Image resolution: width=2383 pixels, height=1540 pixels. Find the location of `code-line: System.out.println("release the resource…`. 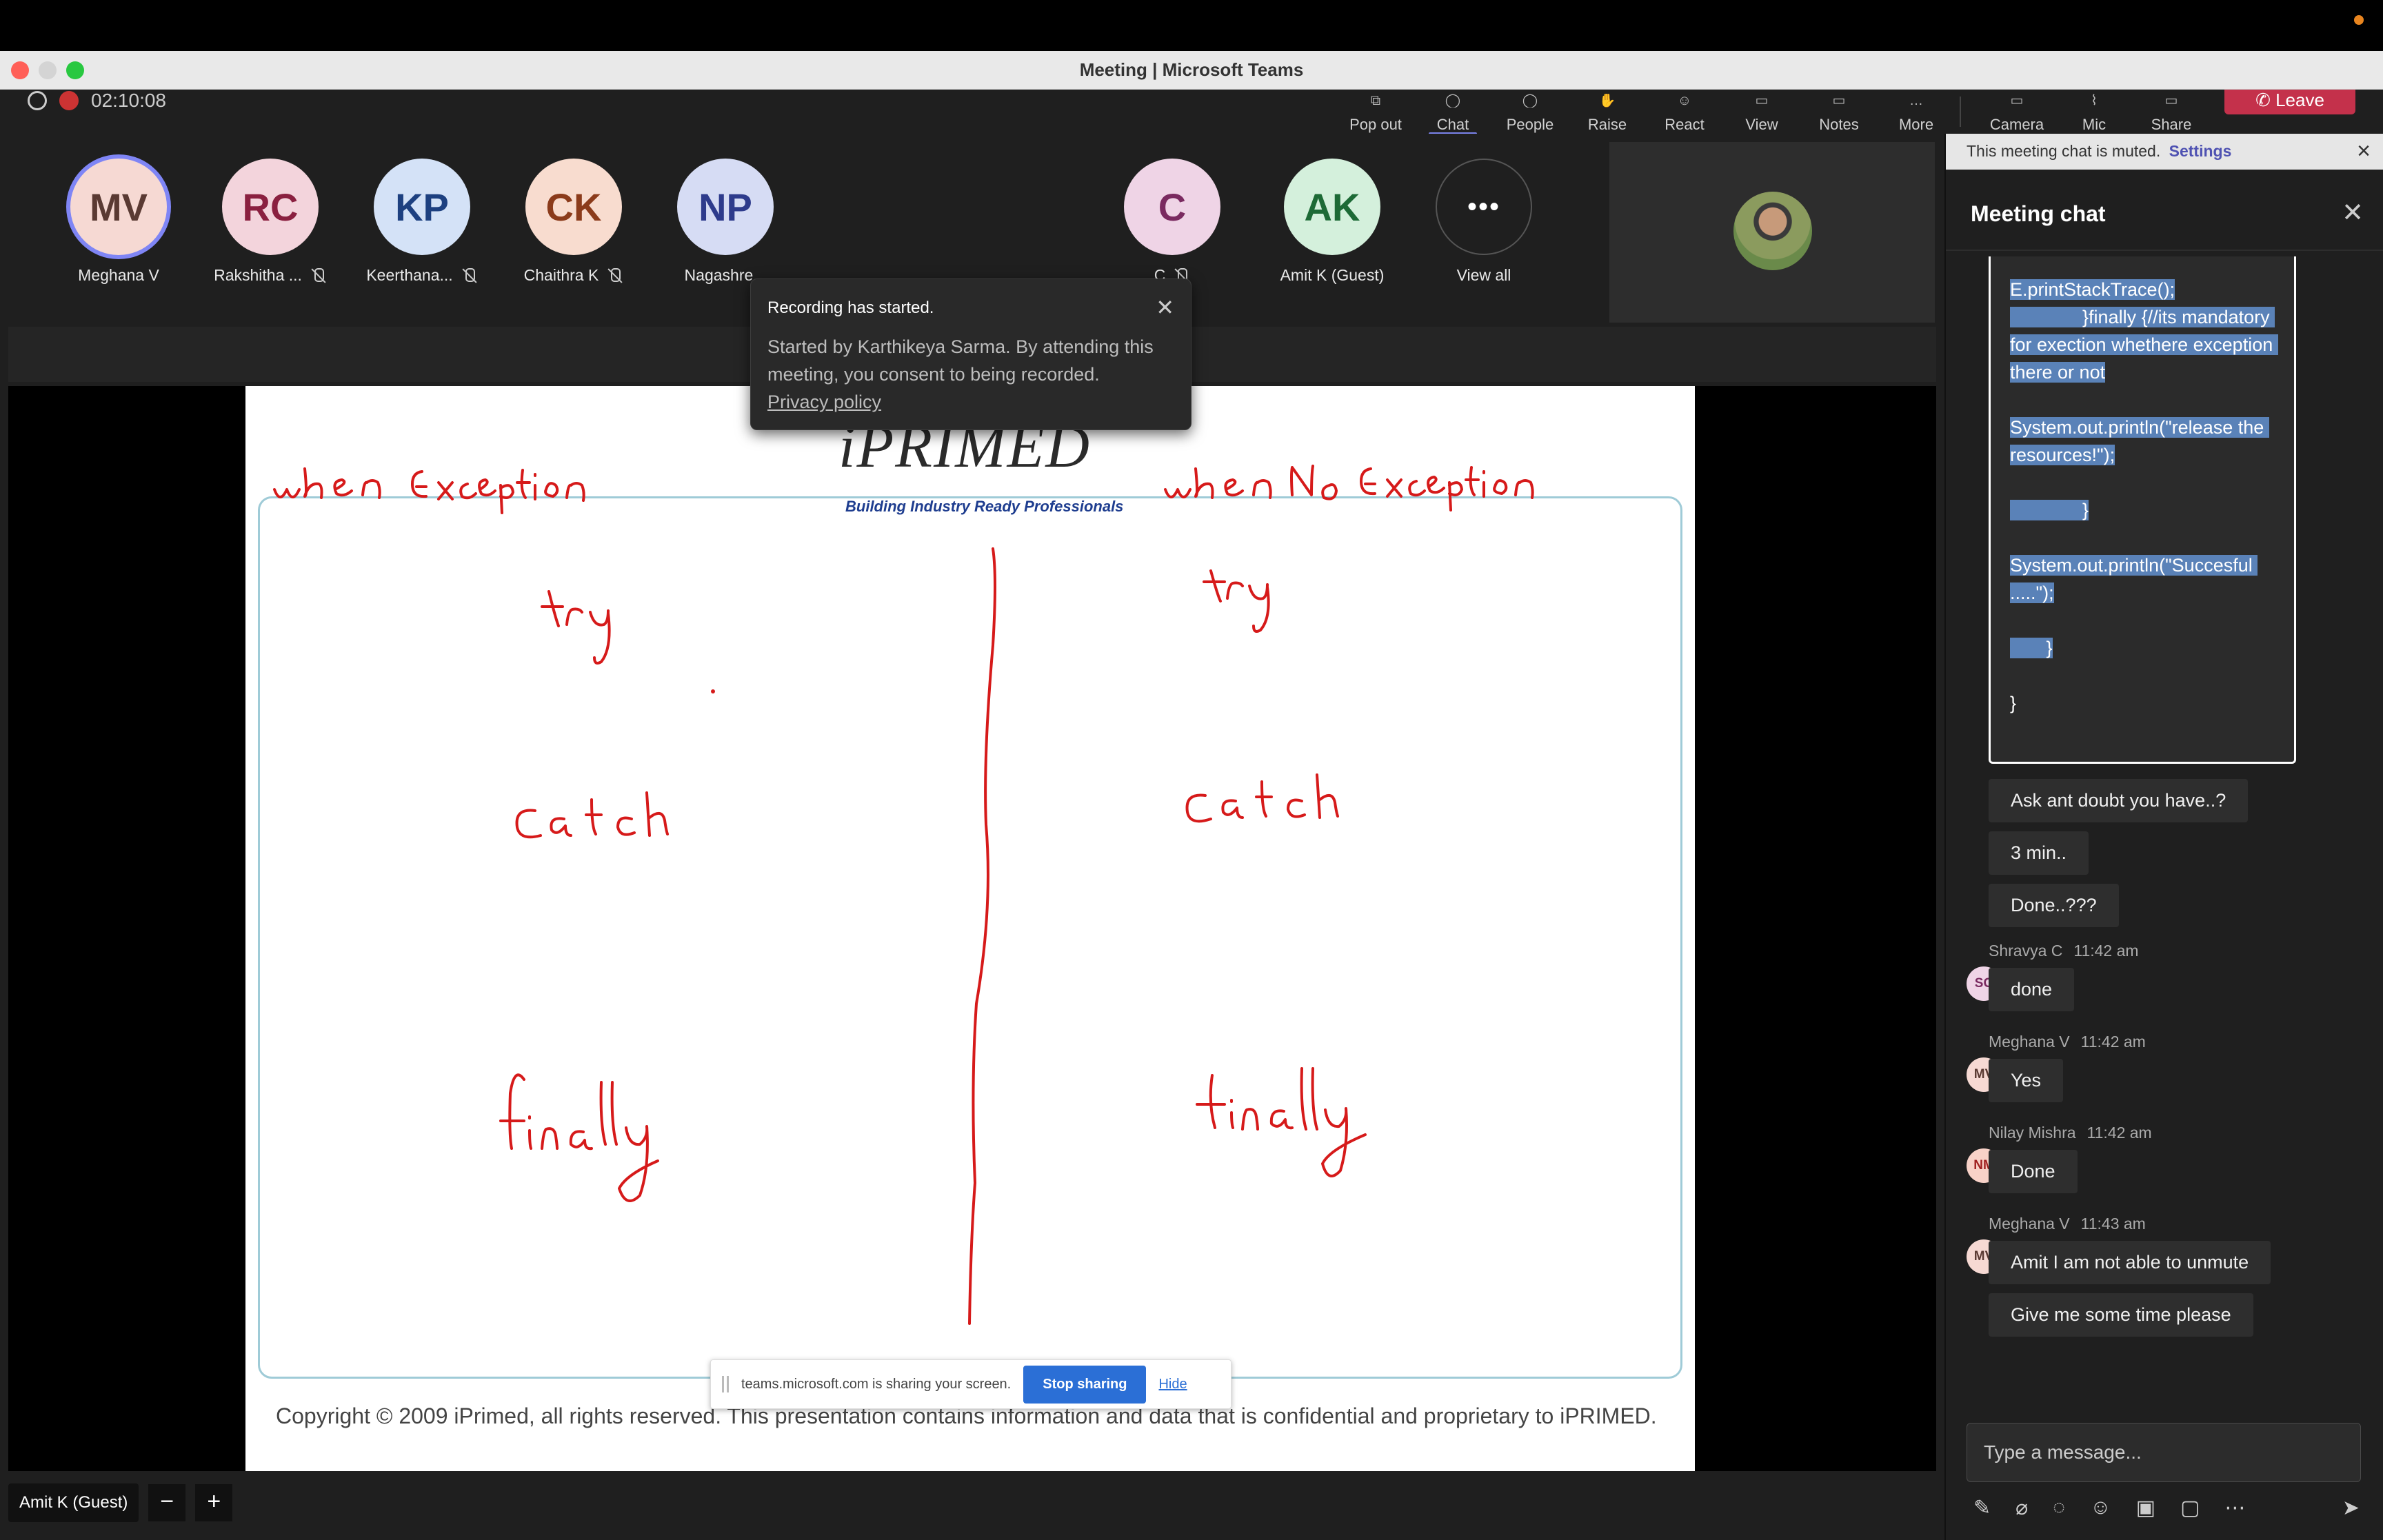

code-line: System.out.println("release the resource… is located at coordinates (2139, 441).